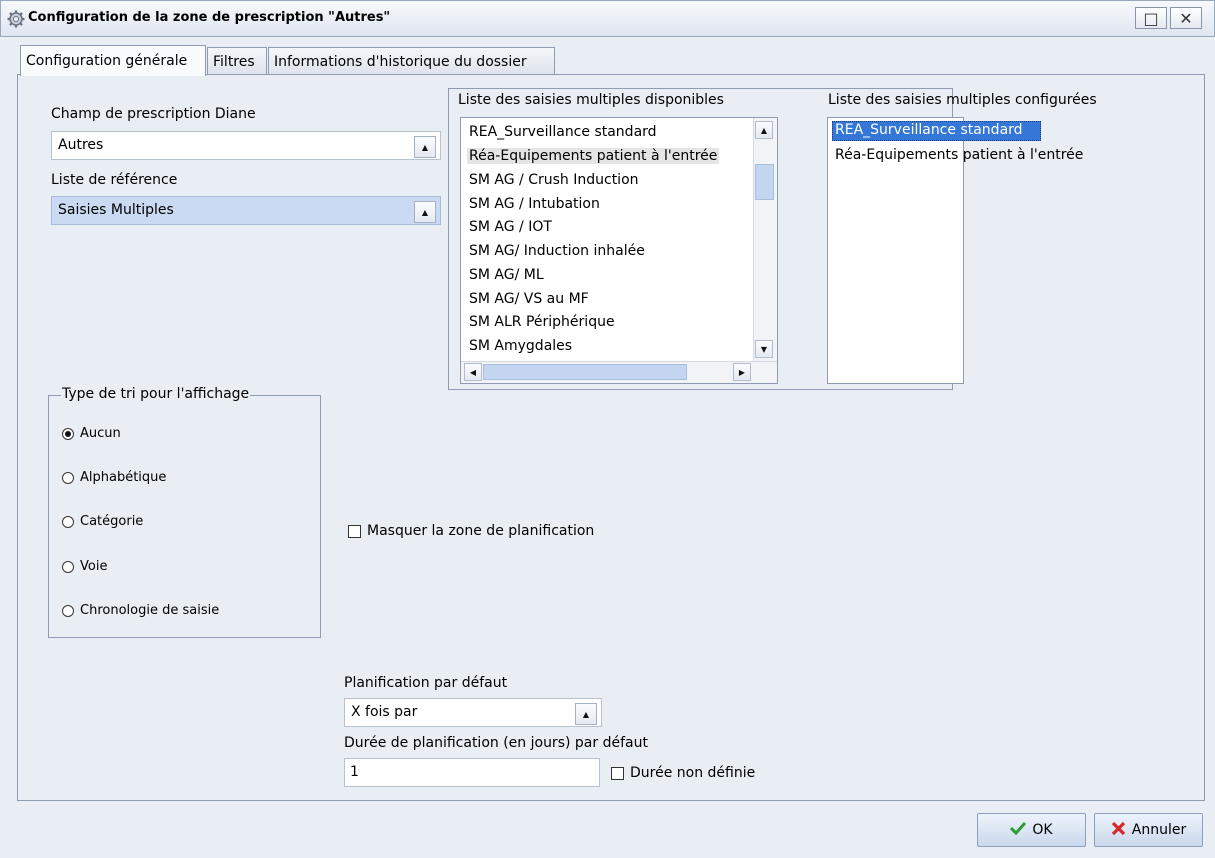 This screenshot has width=1215, height=858. What do you see at coordinates (112, 521) in the screenshot?
I see `radio-label: Catégorie` at bounding box center [112, 521].